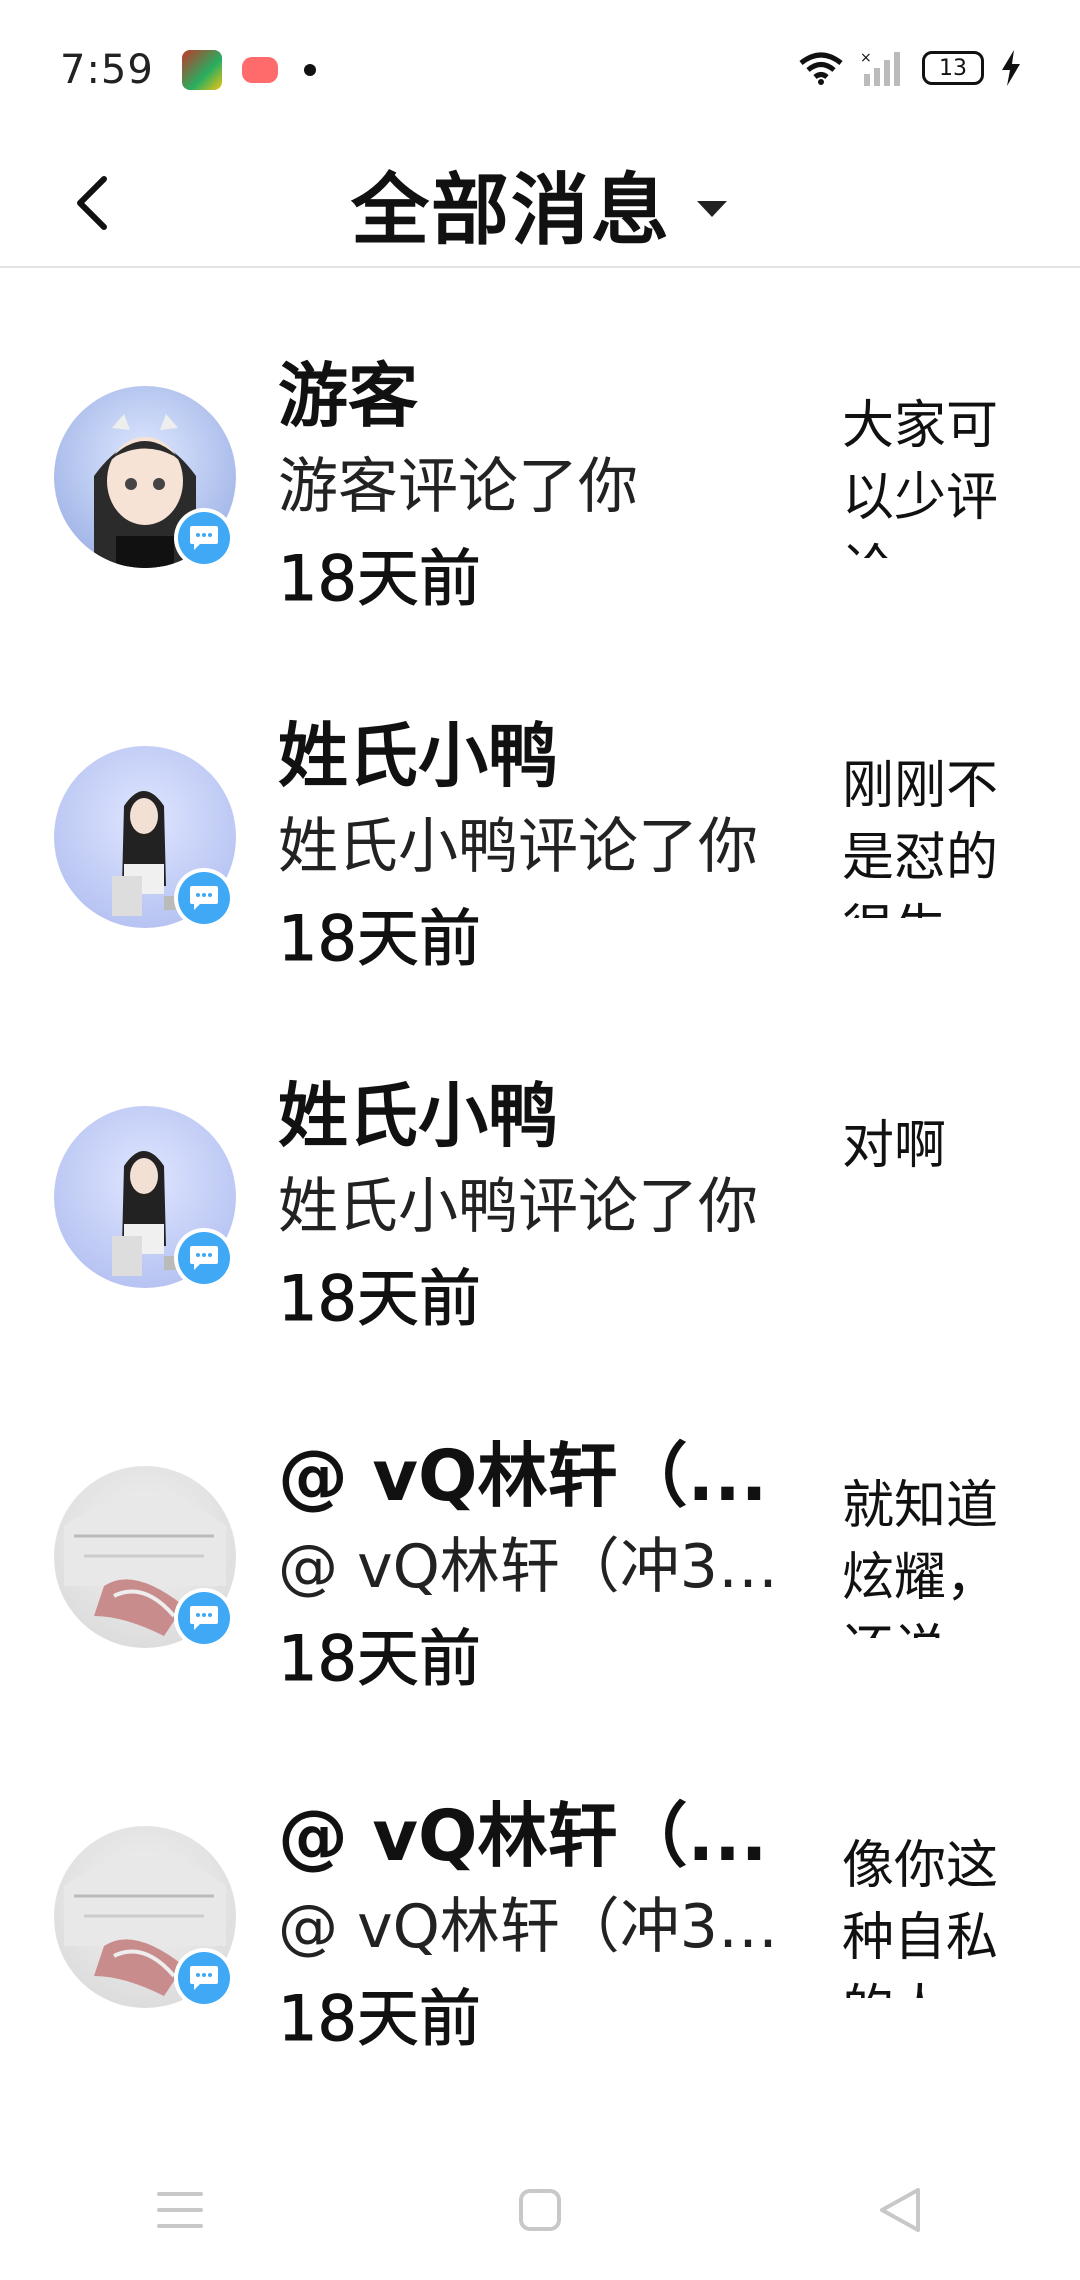  Describe the element at coordinates (910, 68) in the screenshot. I see `status-indicators: × 13` at that location.